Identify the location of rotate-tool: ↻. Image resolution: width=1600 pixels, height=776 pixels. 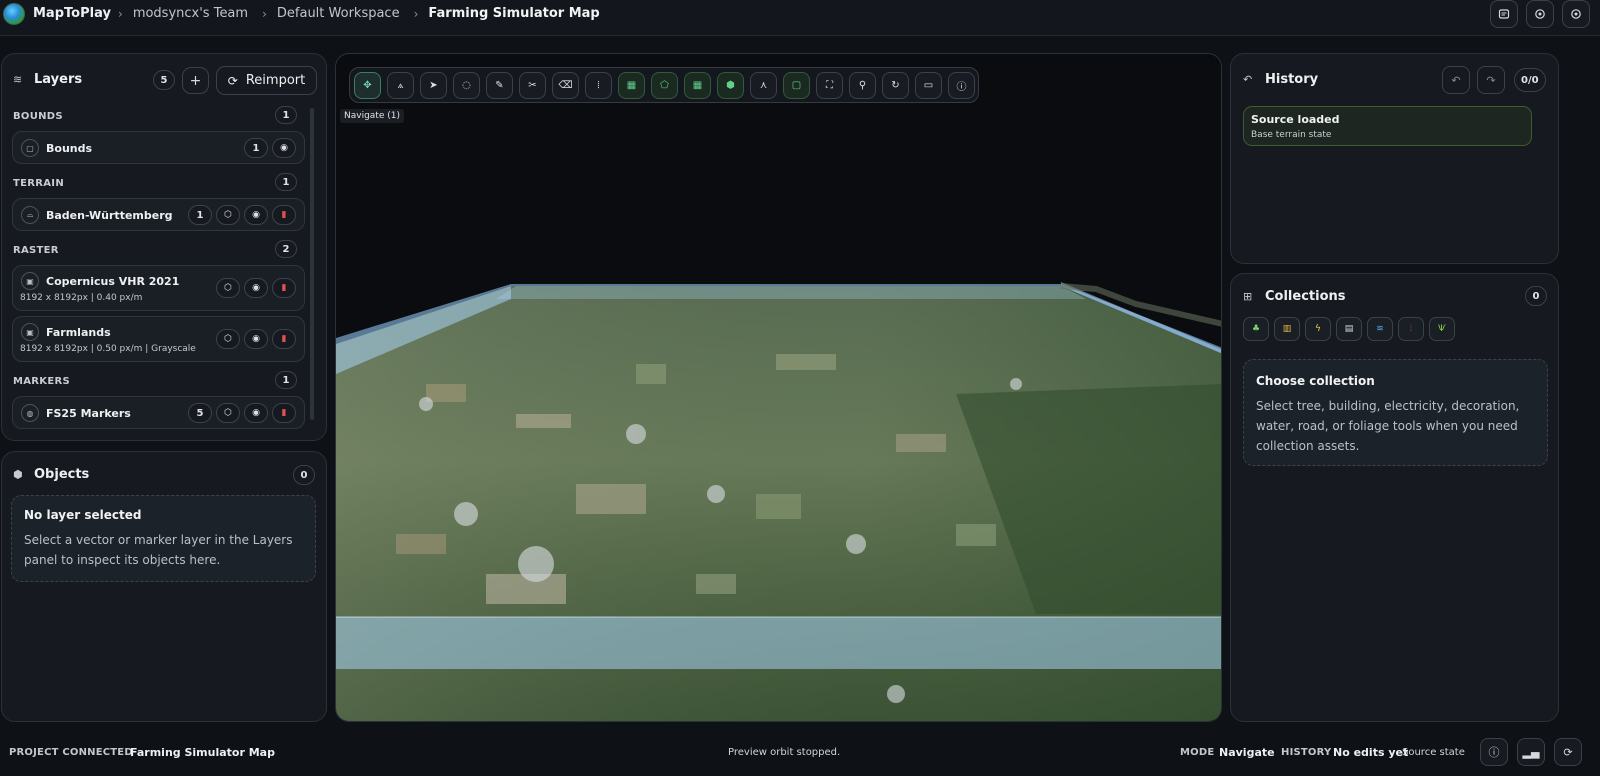
(895, 85).